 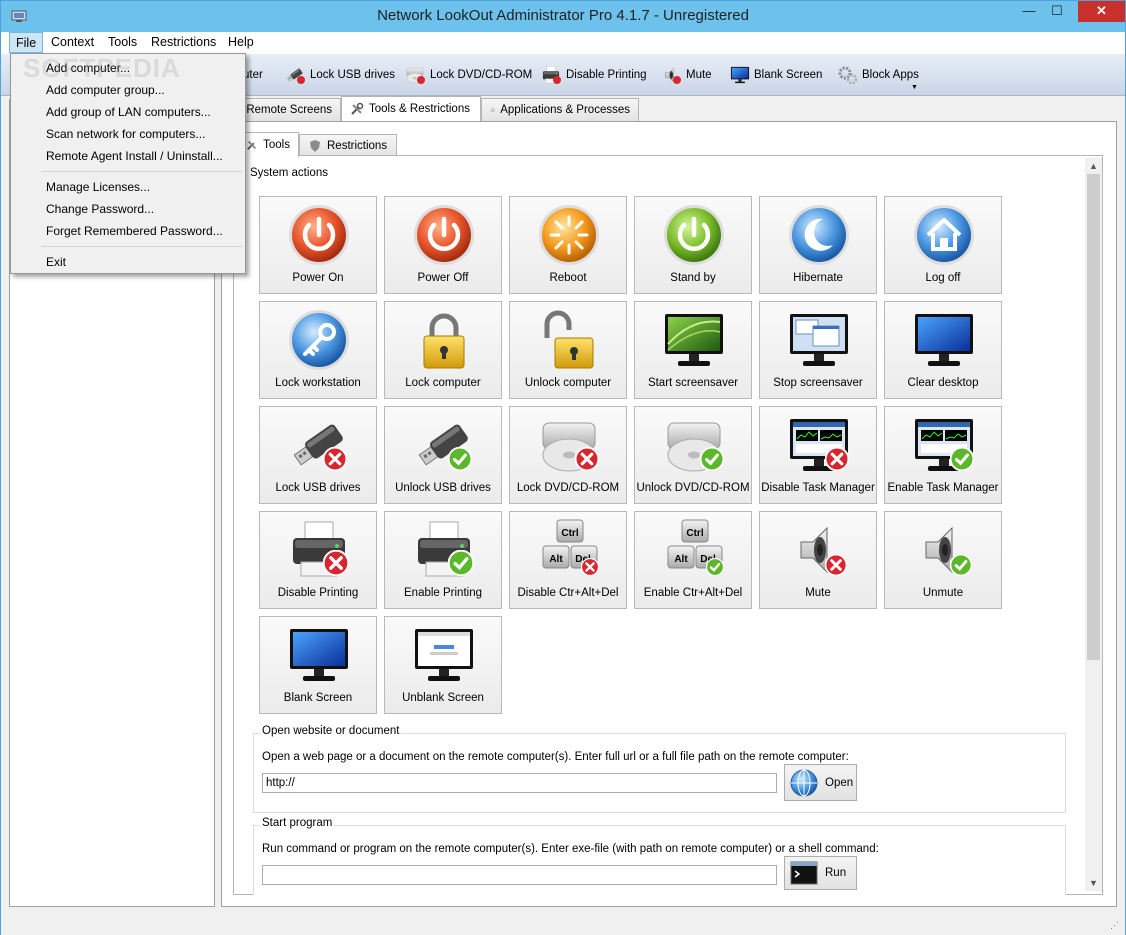 I want to click on hibernate-label: Hibernate, so click(x=818, y=278).